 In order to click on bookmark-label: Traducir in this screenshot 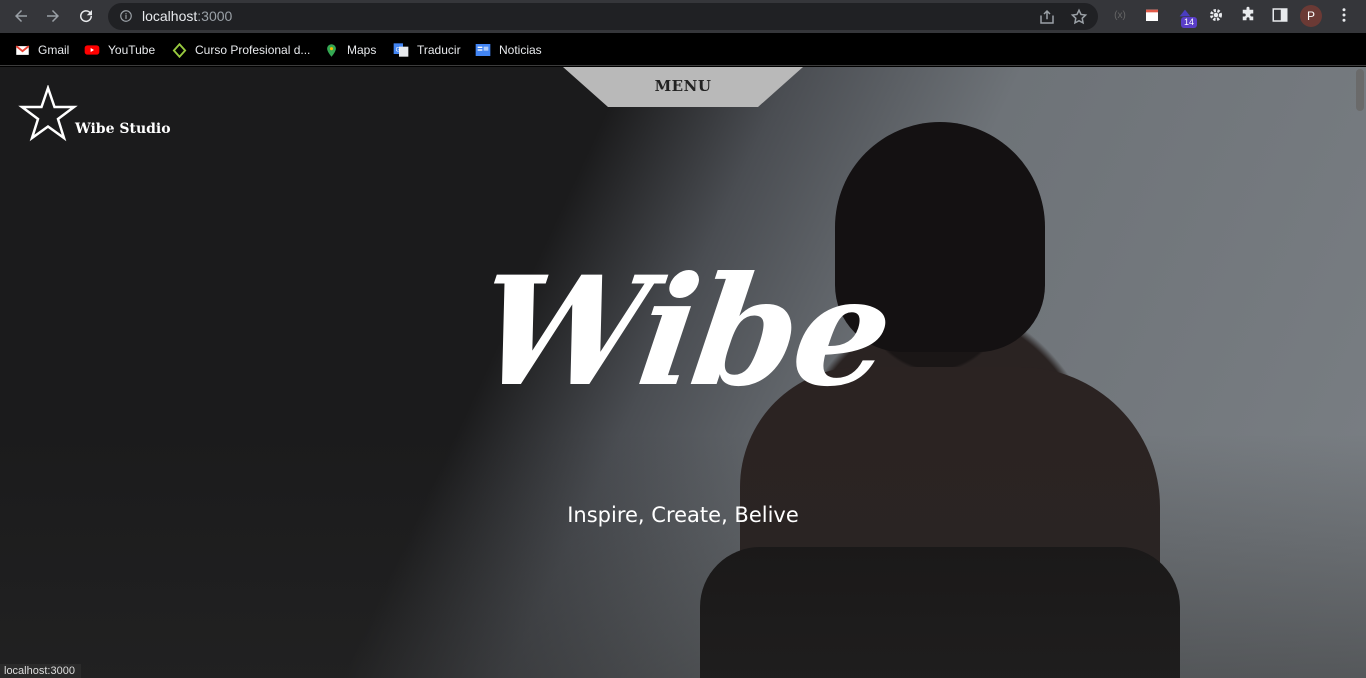, I will do `click(439, 50)`.